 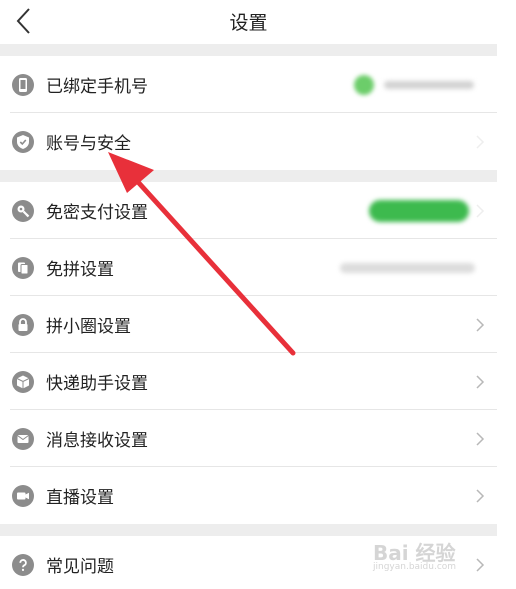 What do you see at coordinates (248, 324) in the screenshot?
I see `settings-row-small-circle: 拼小圈设置` at bounding box center [248, 324].